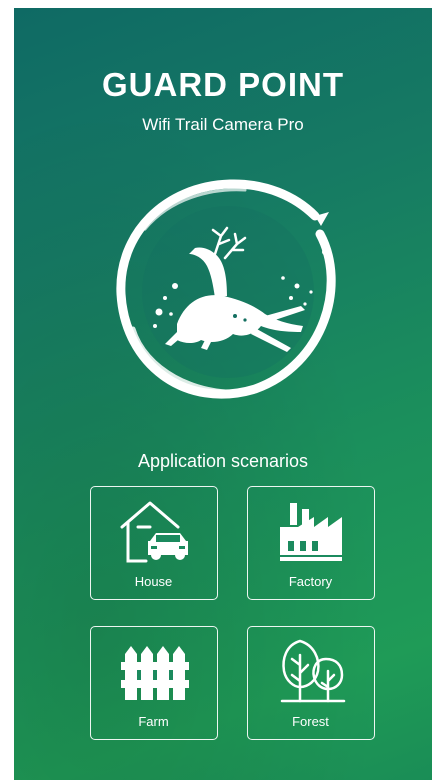  Describe the element at coordinates (310, 721) in the screenshot. I see `scenario-label: Forest` at that location.